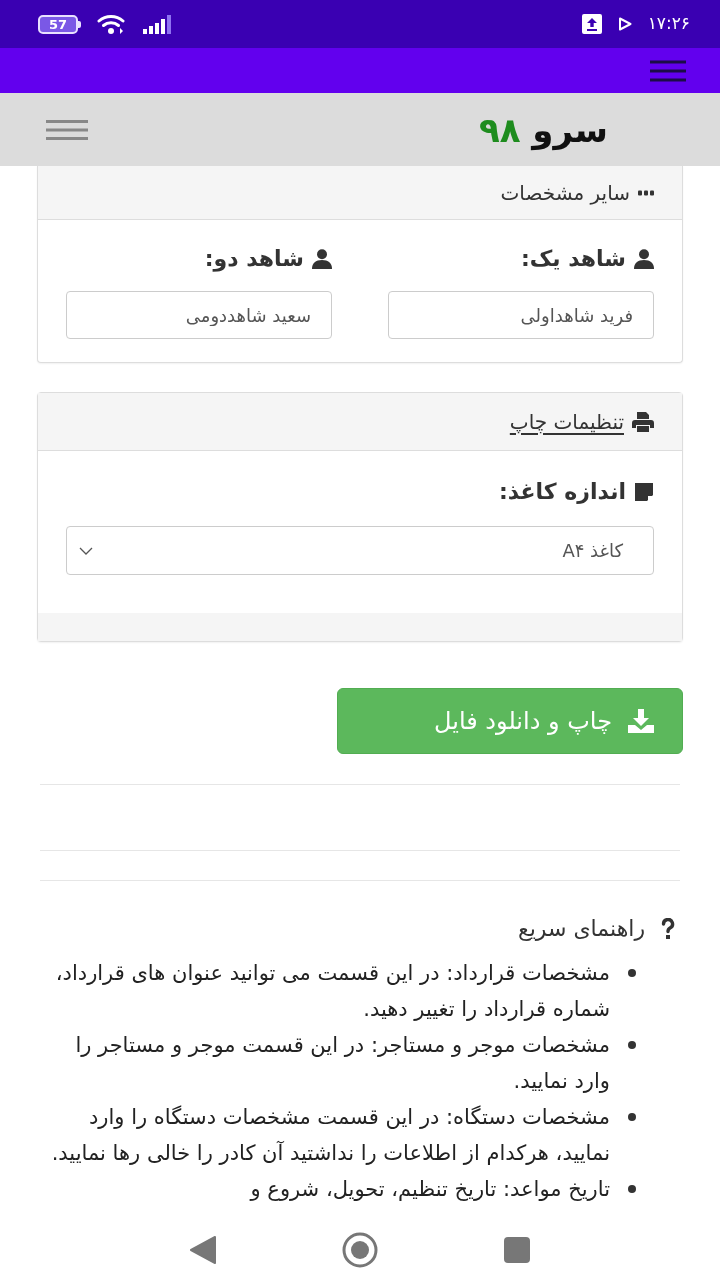  I want to click on card-title: سایر مشخصات, so click(565, 193).